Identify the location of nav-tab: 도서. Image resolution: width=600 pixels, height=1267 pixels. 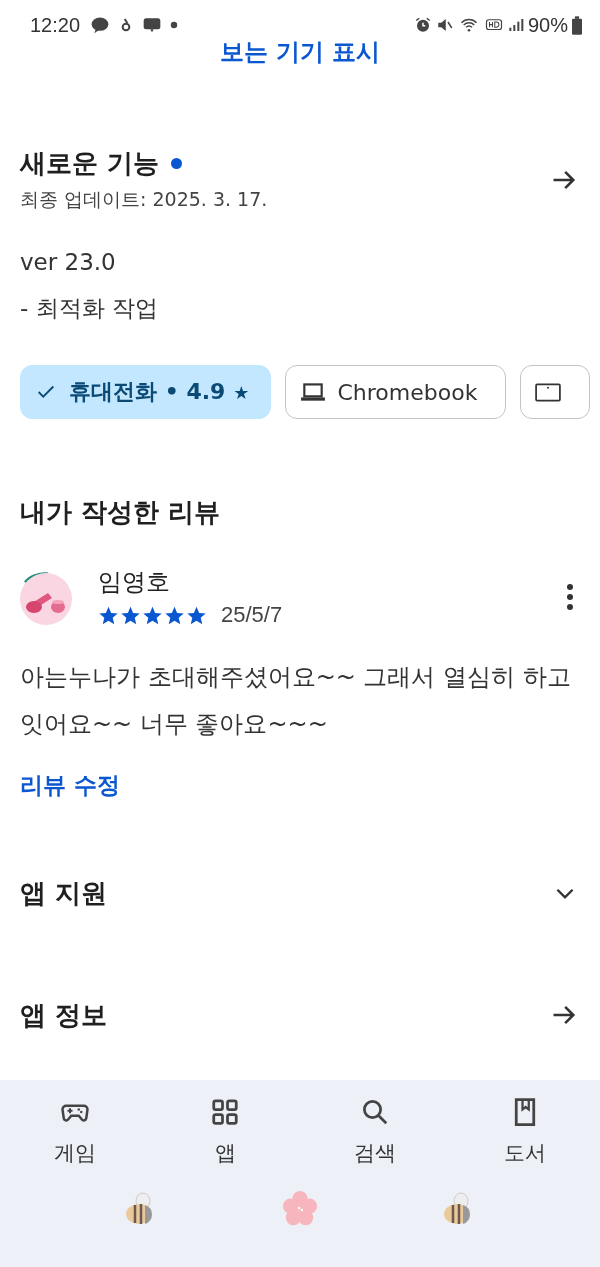
(525, 1131).